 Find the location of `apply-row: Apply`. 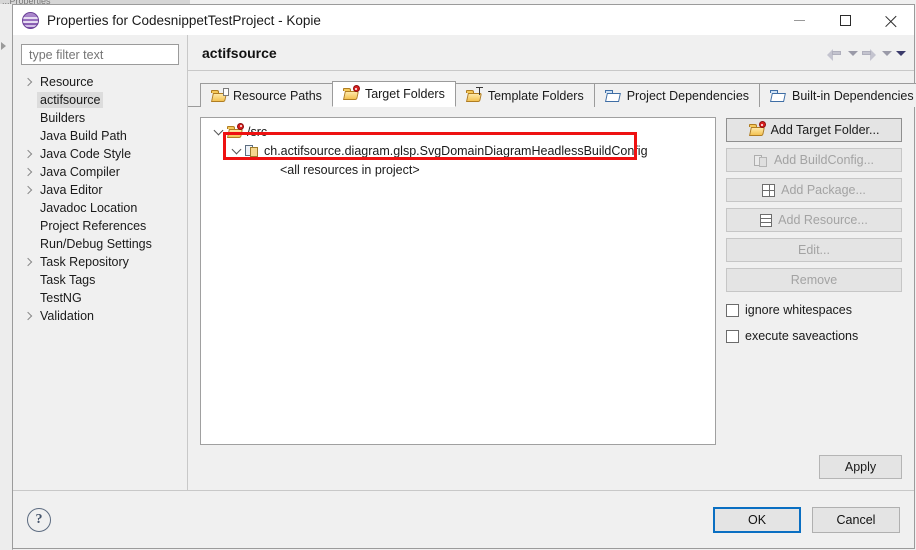

apply-row: Apply is located at coordinates (551, 467).